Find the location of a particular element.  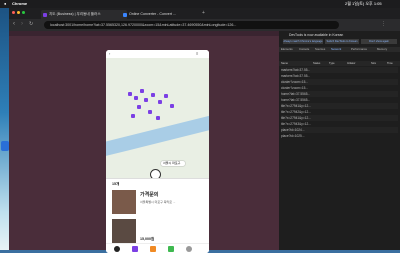

nav-list-icon is located at coordinates (171, 249).